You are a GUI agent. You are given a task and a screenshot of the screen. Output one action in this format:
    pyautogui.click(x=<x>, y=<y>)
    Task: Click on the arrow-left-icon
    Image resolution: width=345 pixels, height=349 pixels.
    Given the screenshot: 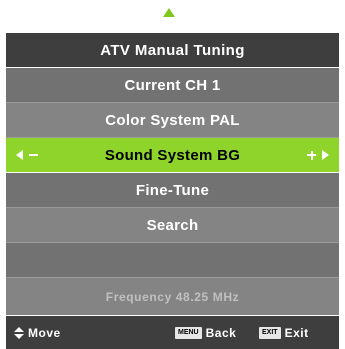 What is the action you would take?
    pyautogui.click(x=19, y=155)
    